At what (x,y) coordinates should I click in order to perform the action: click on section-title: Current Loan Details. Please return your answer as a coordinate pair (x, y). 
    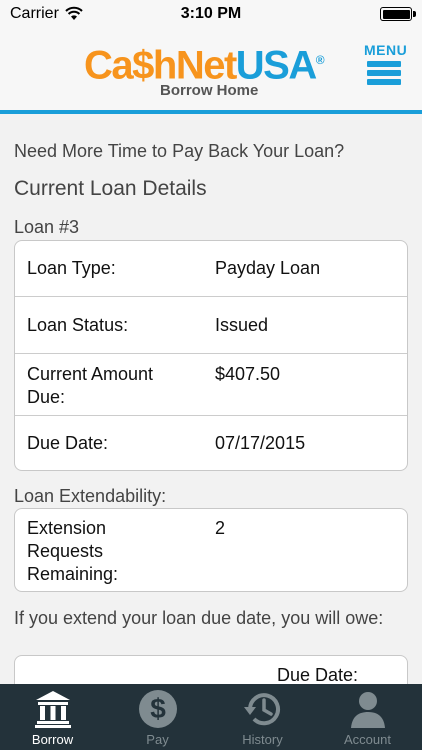
    Looking at the image, I should click on (110, 188).